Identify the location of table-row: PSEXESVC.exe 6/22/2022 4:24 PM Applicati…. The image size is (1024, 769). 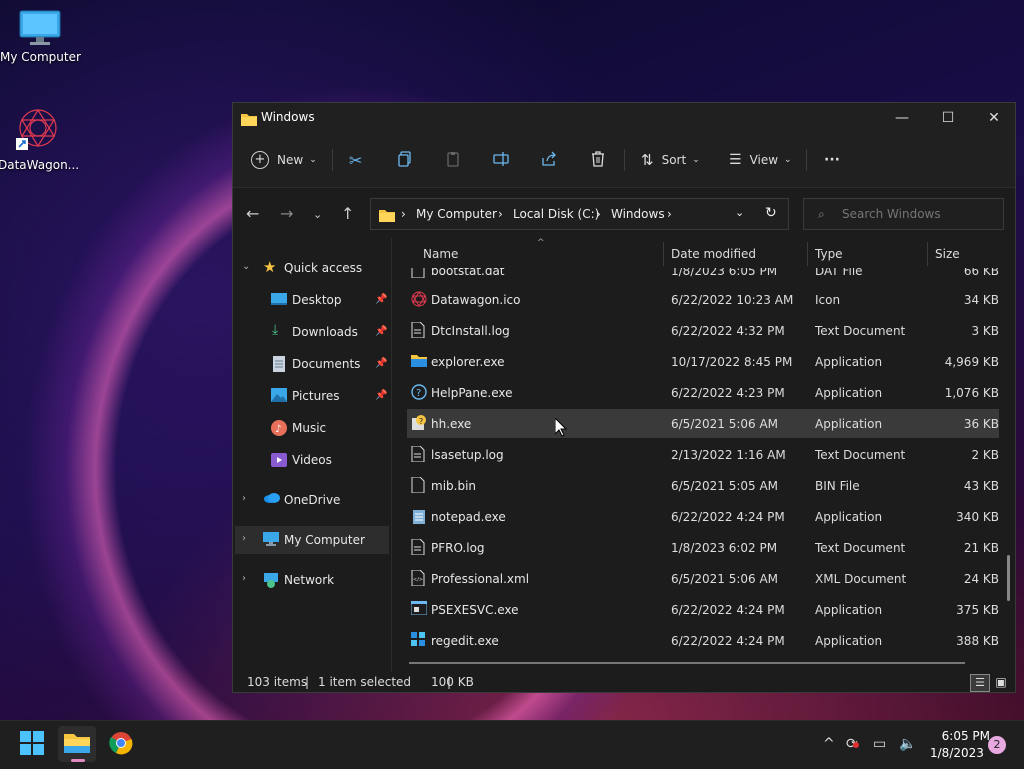
(703, 609).